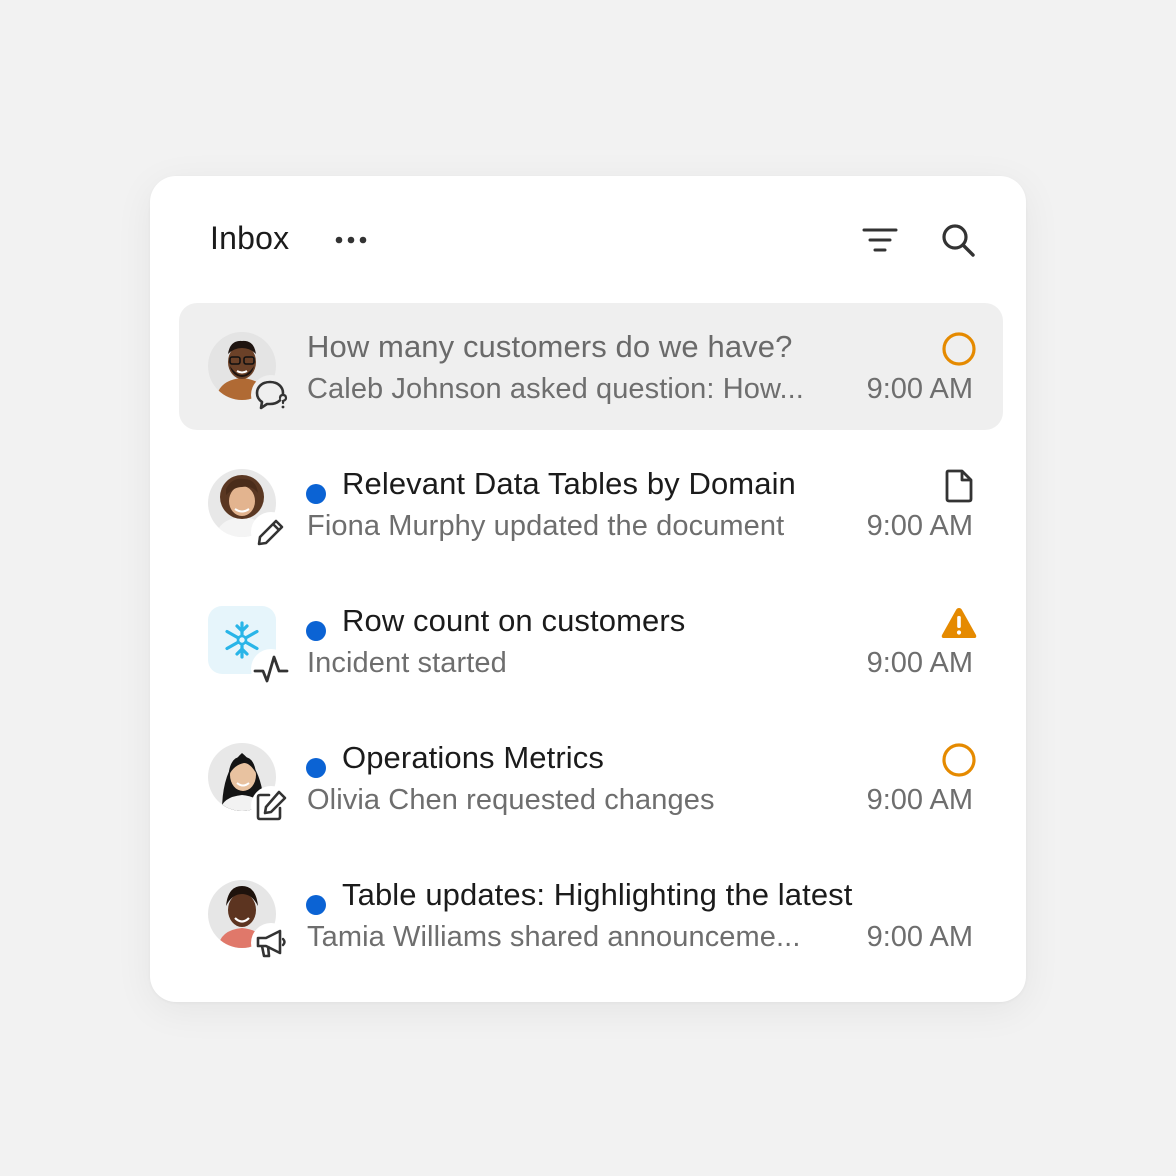 The image size is (1176, 1176). I want to click on megaphone-icon, so click(271, 943).